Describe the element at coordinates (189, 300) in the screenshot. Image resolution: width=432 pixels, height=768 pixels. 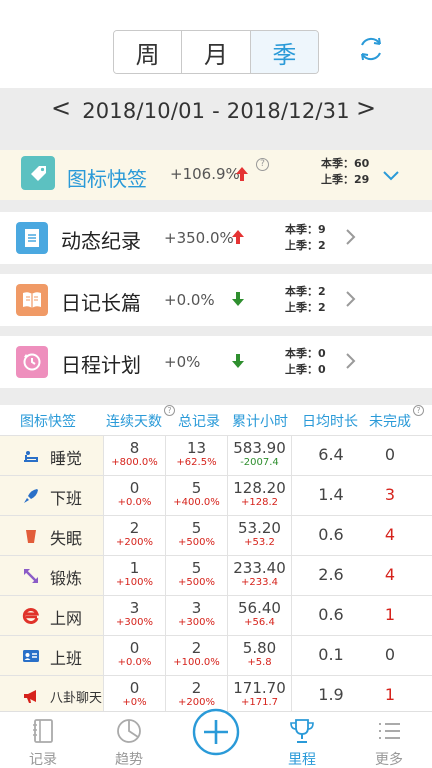
I see `category-change: +0.0%` at that location.